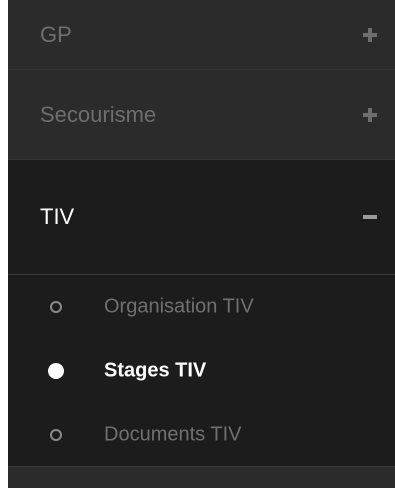 The height and width of the screenshot is (488, 395). What do you see at coordinates (98, 114) in the screenshot?
I see `menu-item-label: Secourisme` at bounding box center [98, 114].